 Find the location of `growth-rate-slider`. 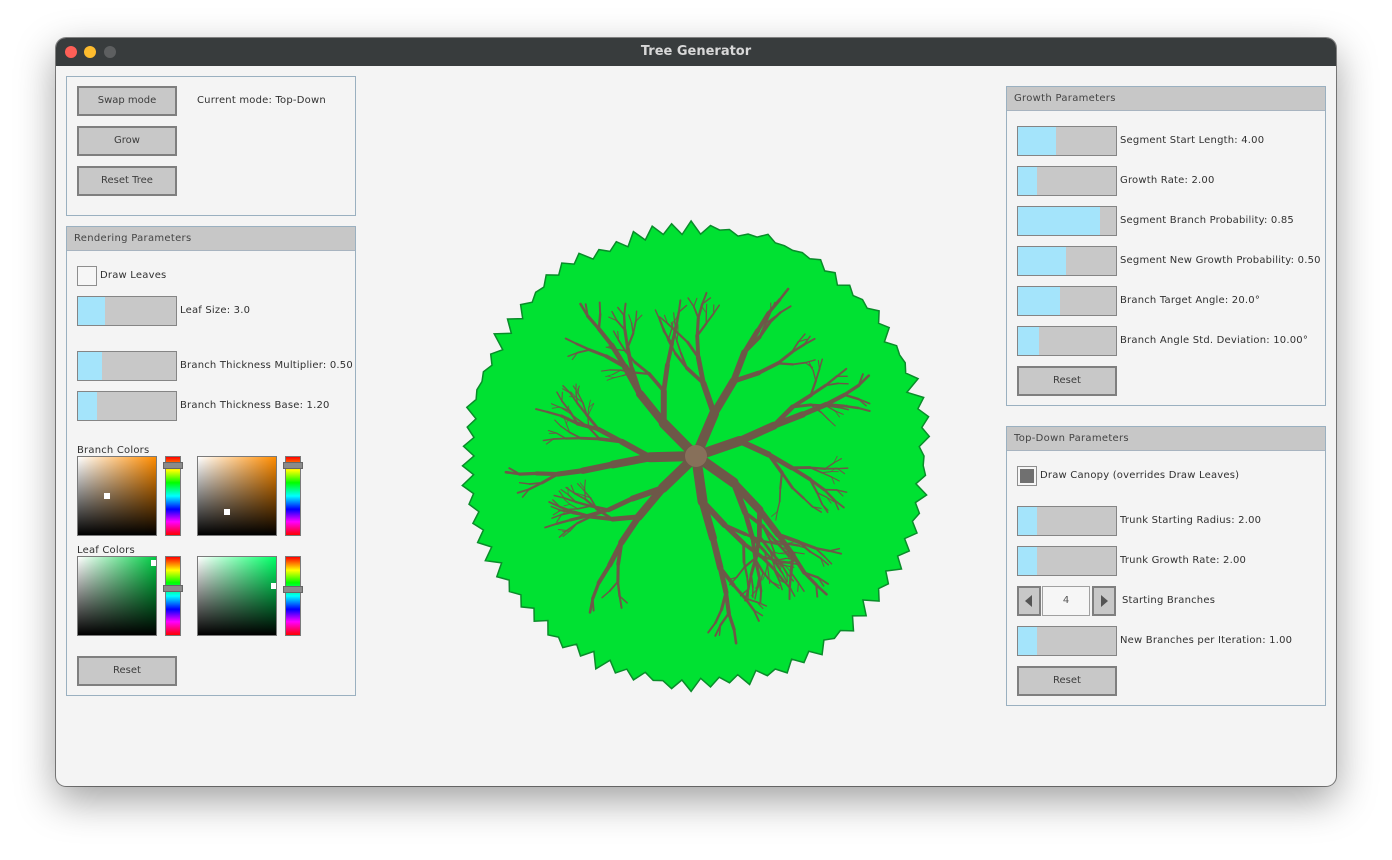

growth-rate-slider is located at coordinates (1067, 181).